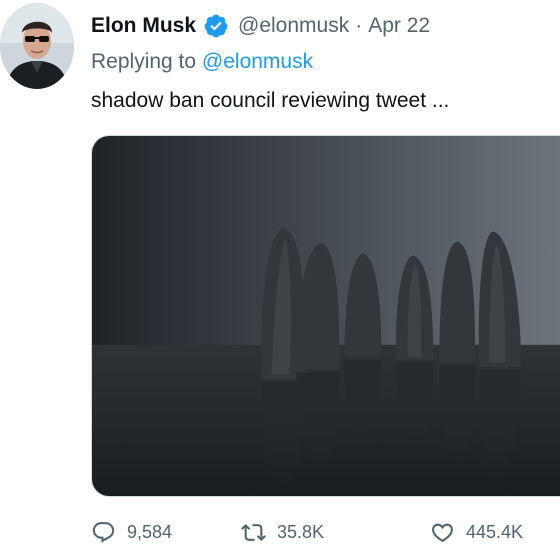 The image size is (560, 560). Describe the element at coordinates (399, 26) in the screenshot. I see `tweet-date: Apr 22` at that location.